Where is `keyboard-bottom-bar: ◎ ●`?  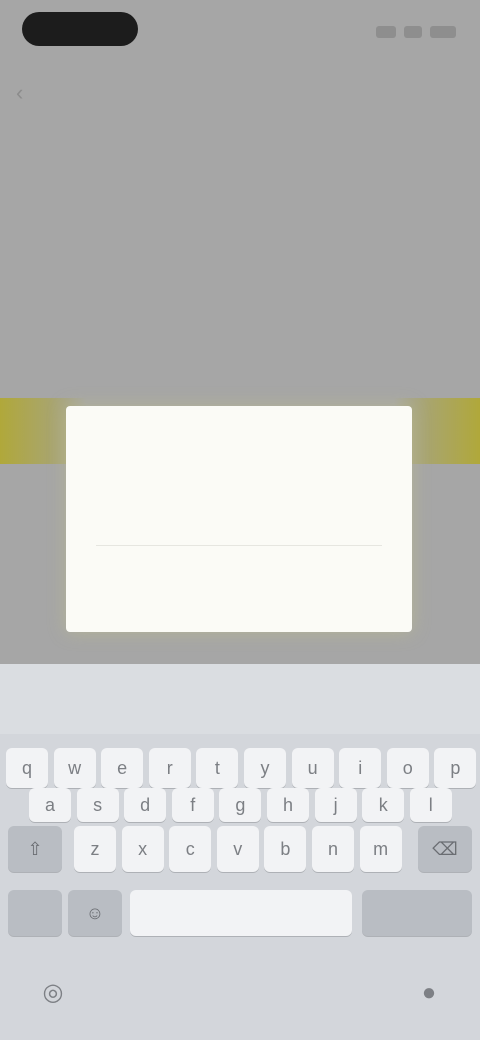 keyboard-bottom-bar: ◎ ● is located at coordinates (240, 1000).